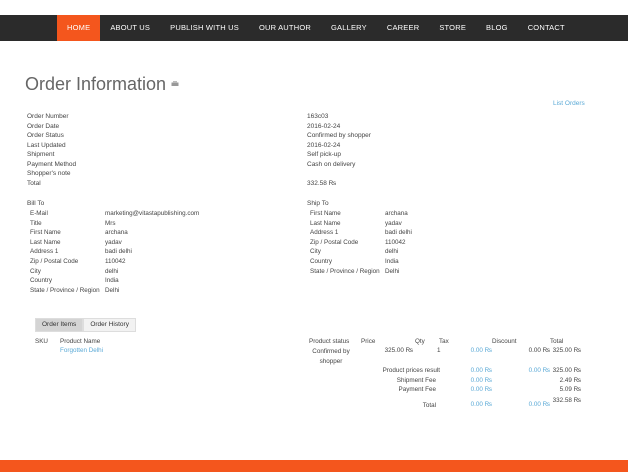  Describe the element at coordinates (429, 405) in the screenshot. I see `grand-total-label: Total` at that location.